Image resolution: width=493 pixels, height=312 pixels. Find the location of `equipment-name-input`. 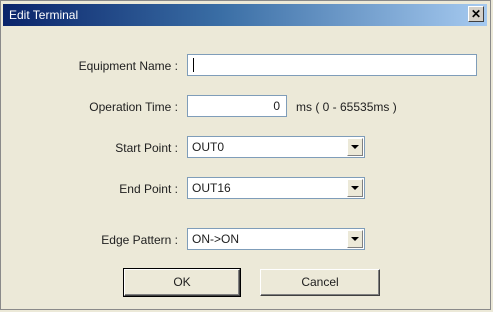

equipment-name-input is located at coordinates (332, 65).